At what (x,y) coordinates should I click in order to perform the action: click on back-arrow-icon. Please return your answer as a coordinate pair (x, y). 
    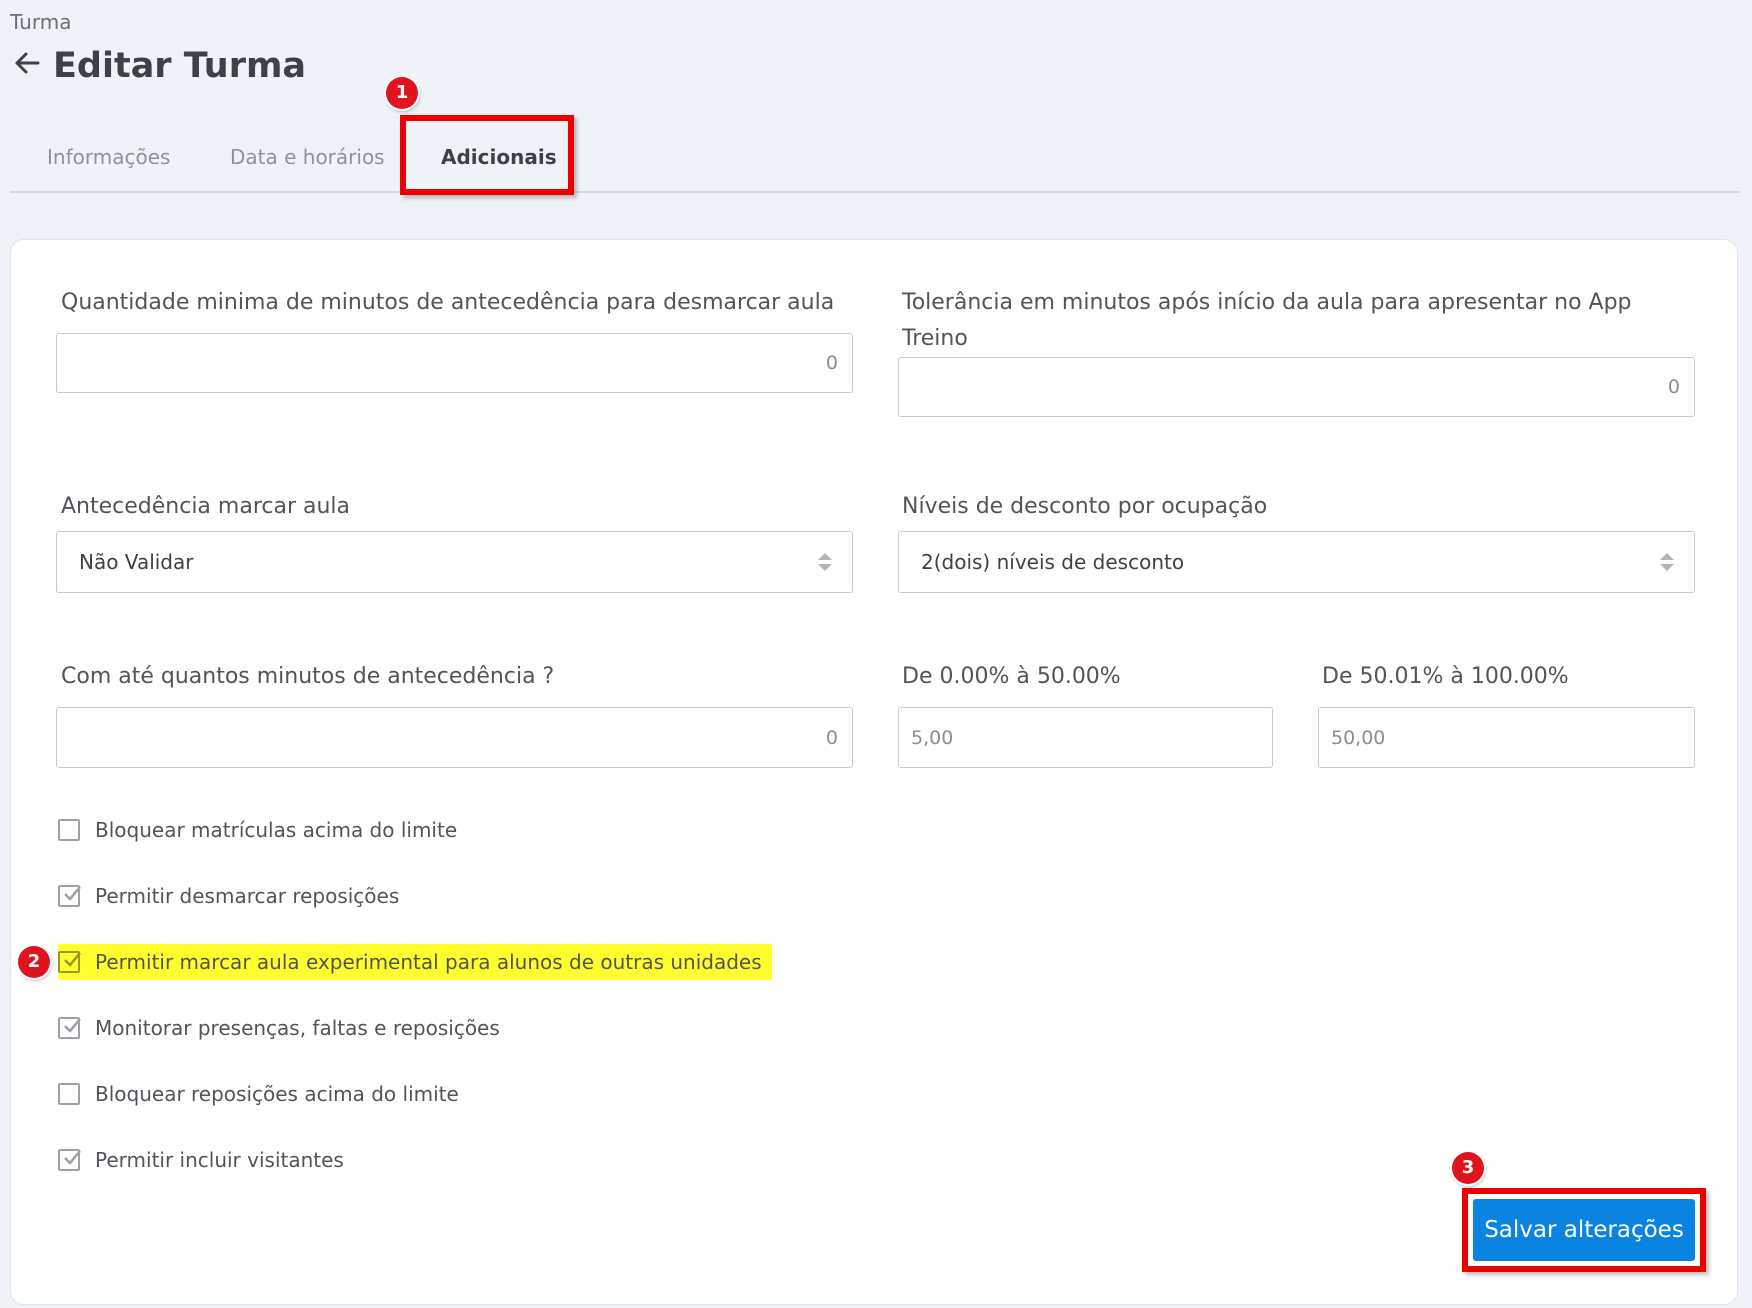
    Looking at the image, I should click on (27, 63).